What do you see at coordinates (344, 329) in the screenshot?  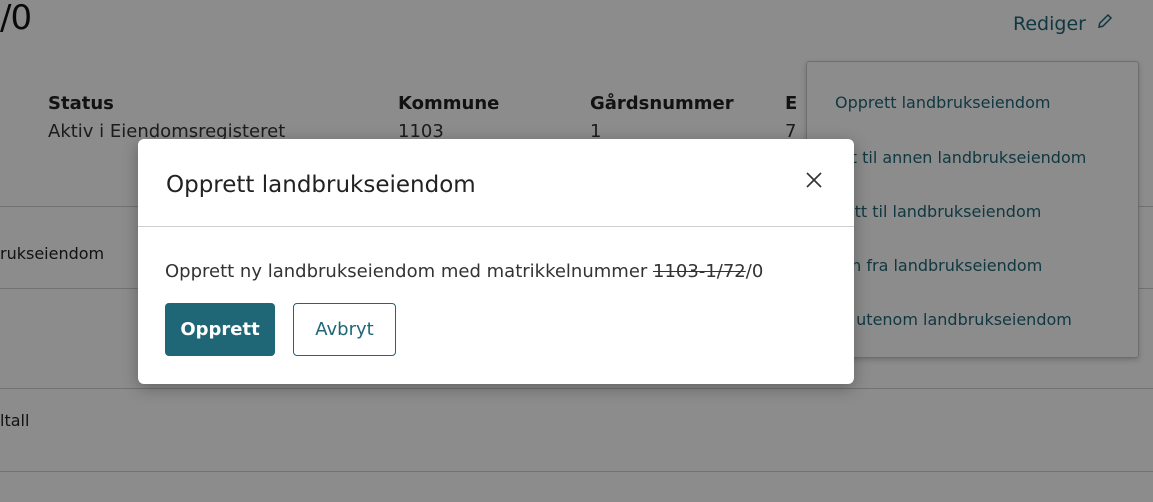 I see `avbryt-button: Avbryt` at bounding box center [344, 329].